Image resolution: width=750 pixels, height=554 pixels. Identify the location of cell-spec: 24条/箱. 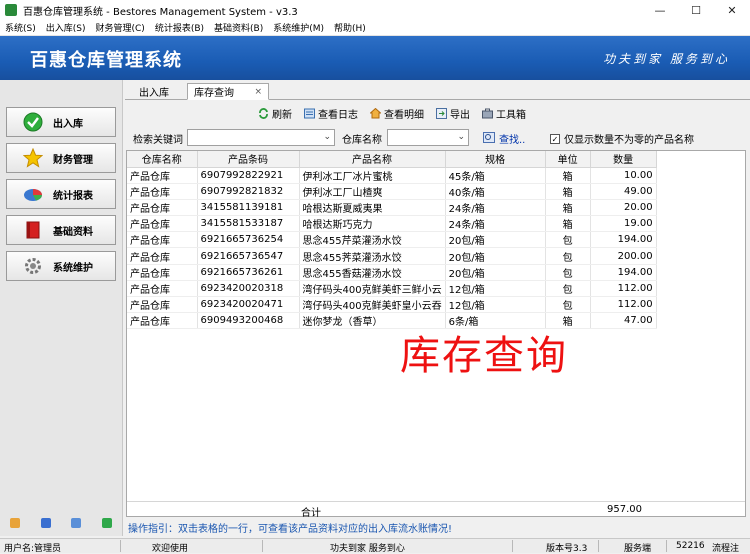
(495, 224).